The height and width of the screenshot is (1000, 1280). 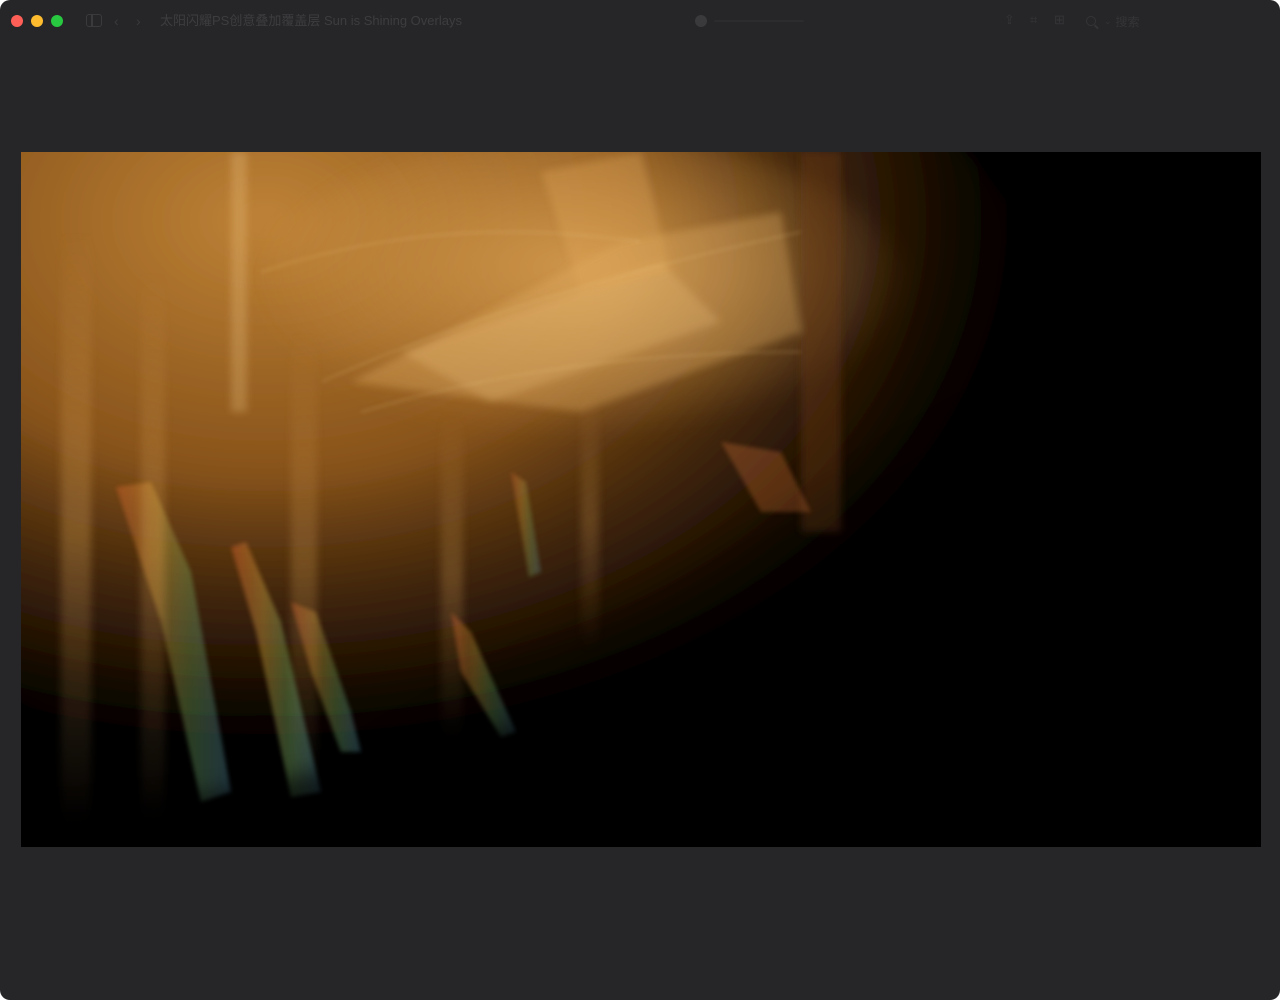 I want to click on search-icon, so click(x=1091, y=21).